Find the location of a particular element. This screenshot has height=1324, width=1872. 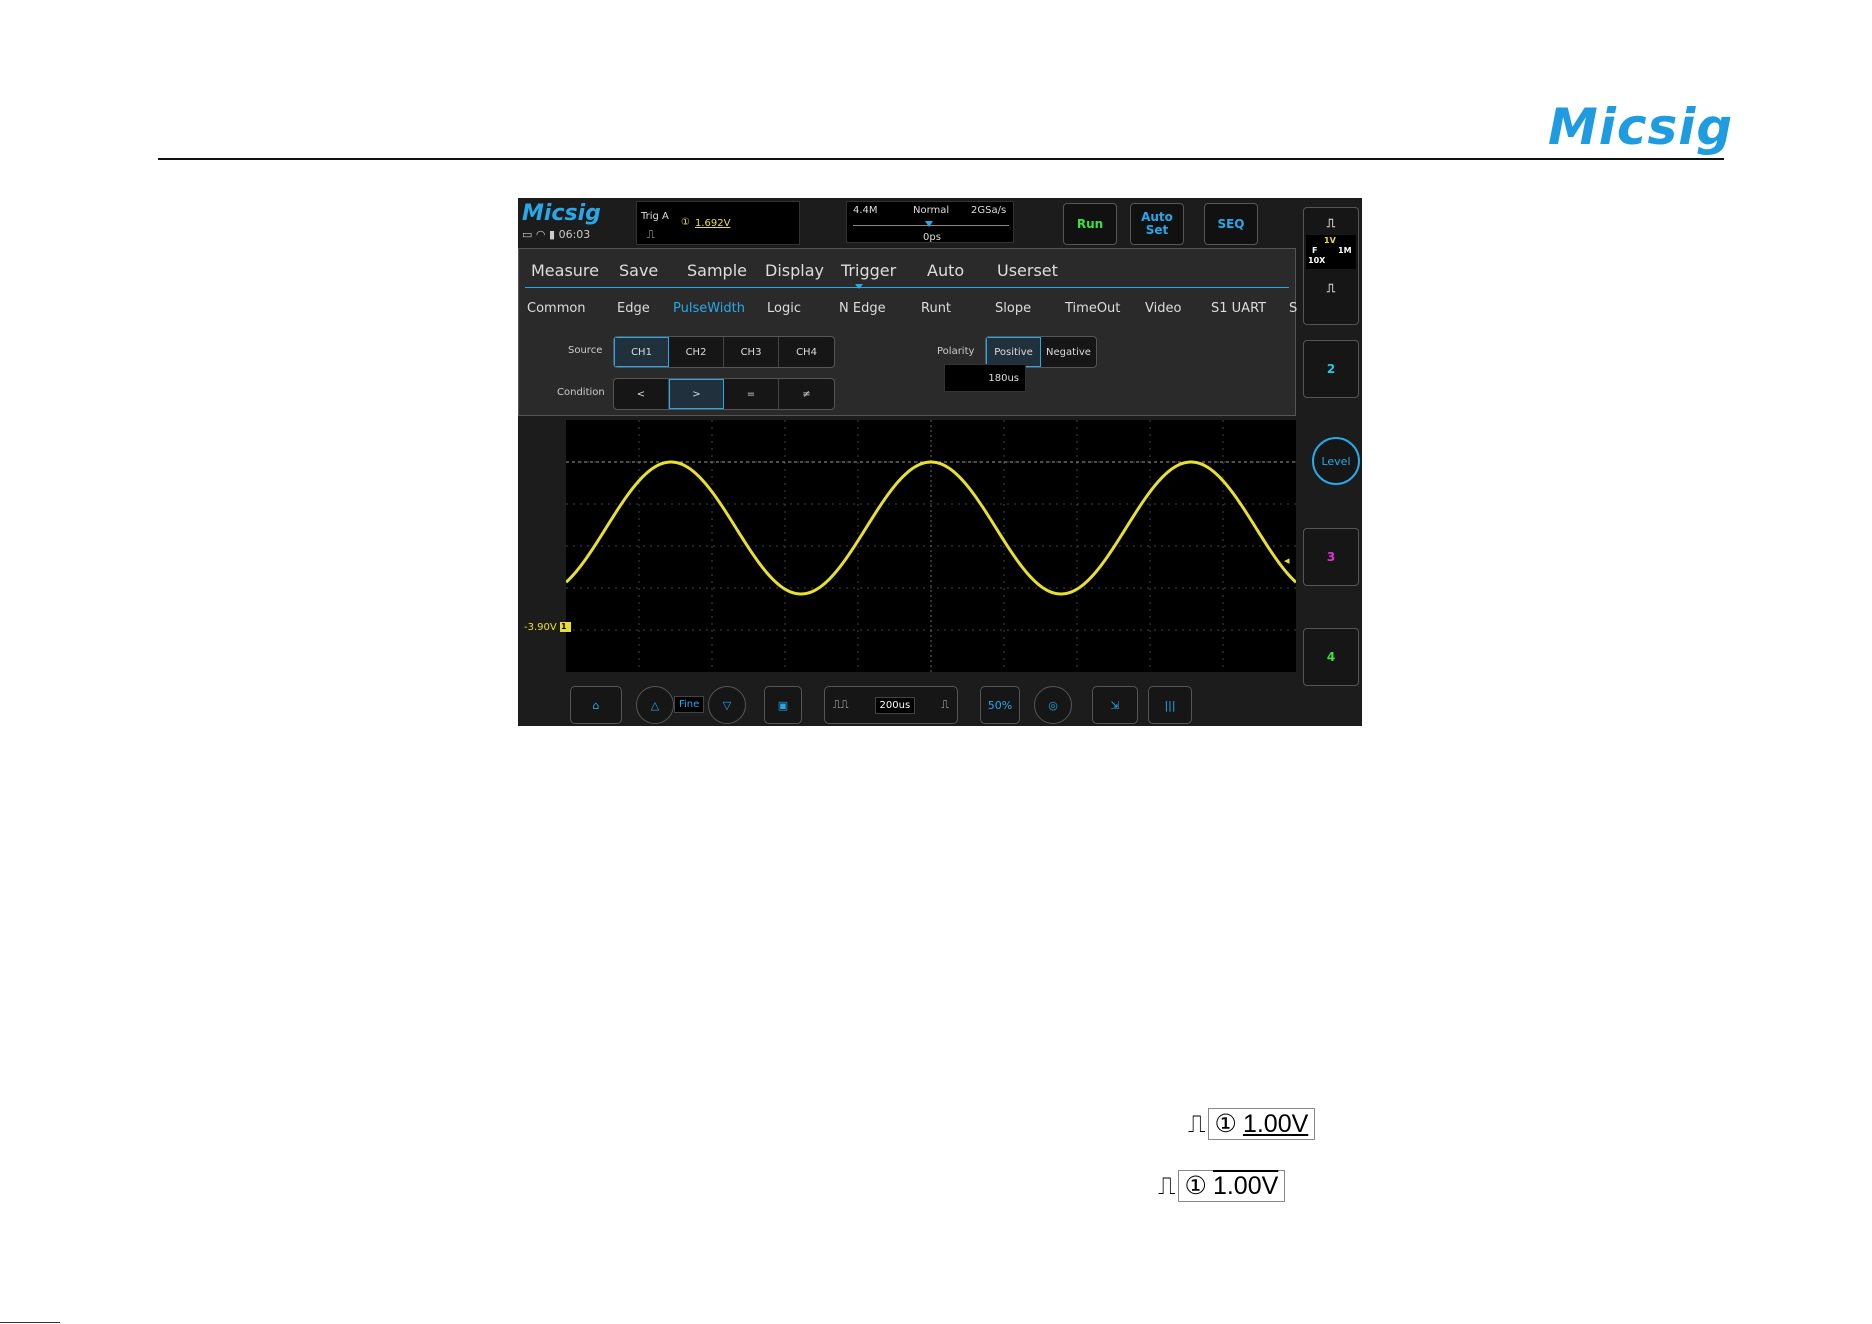

sample-rate: 2GSa/s is located at coordinates (989, 210).